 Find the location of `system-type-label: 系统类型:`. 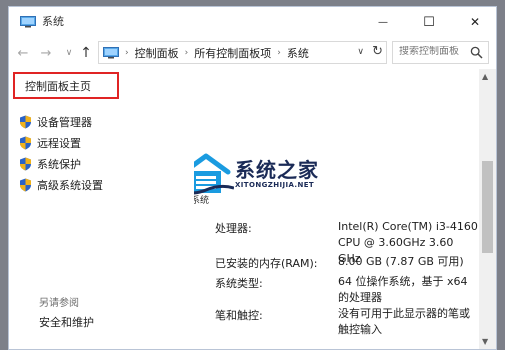

system-type-label: 系统类型: is located at coordinates (239, 283).